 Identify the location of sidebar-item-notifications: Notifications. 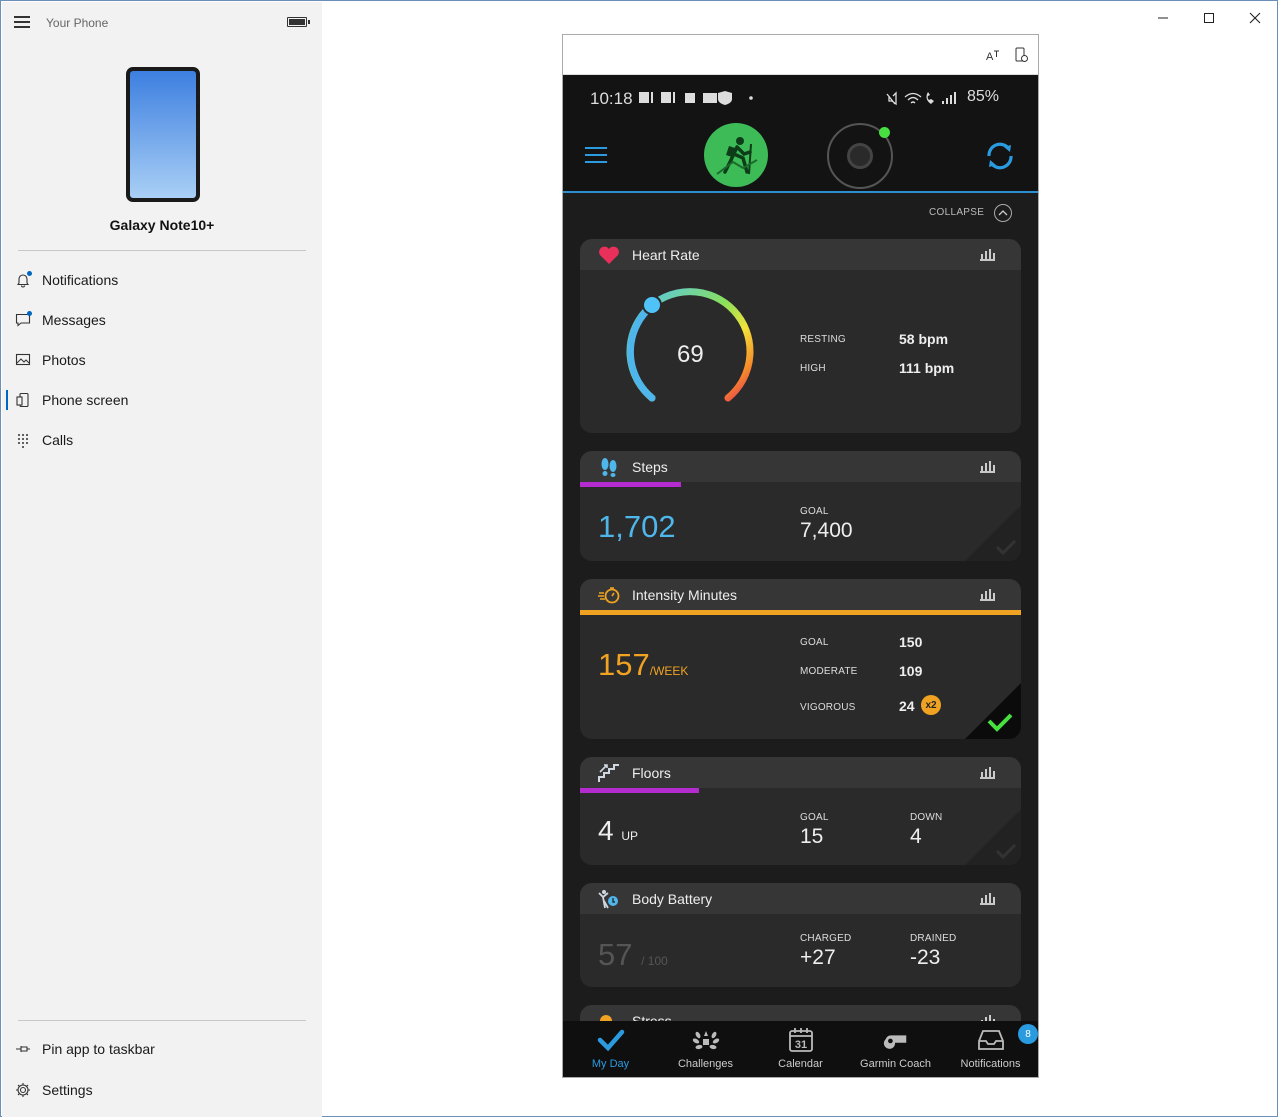
(162, 280).